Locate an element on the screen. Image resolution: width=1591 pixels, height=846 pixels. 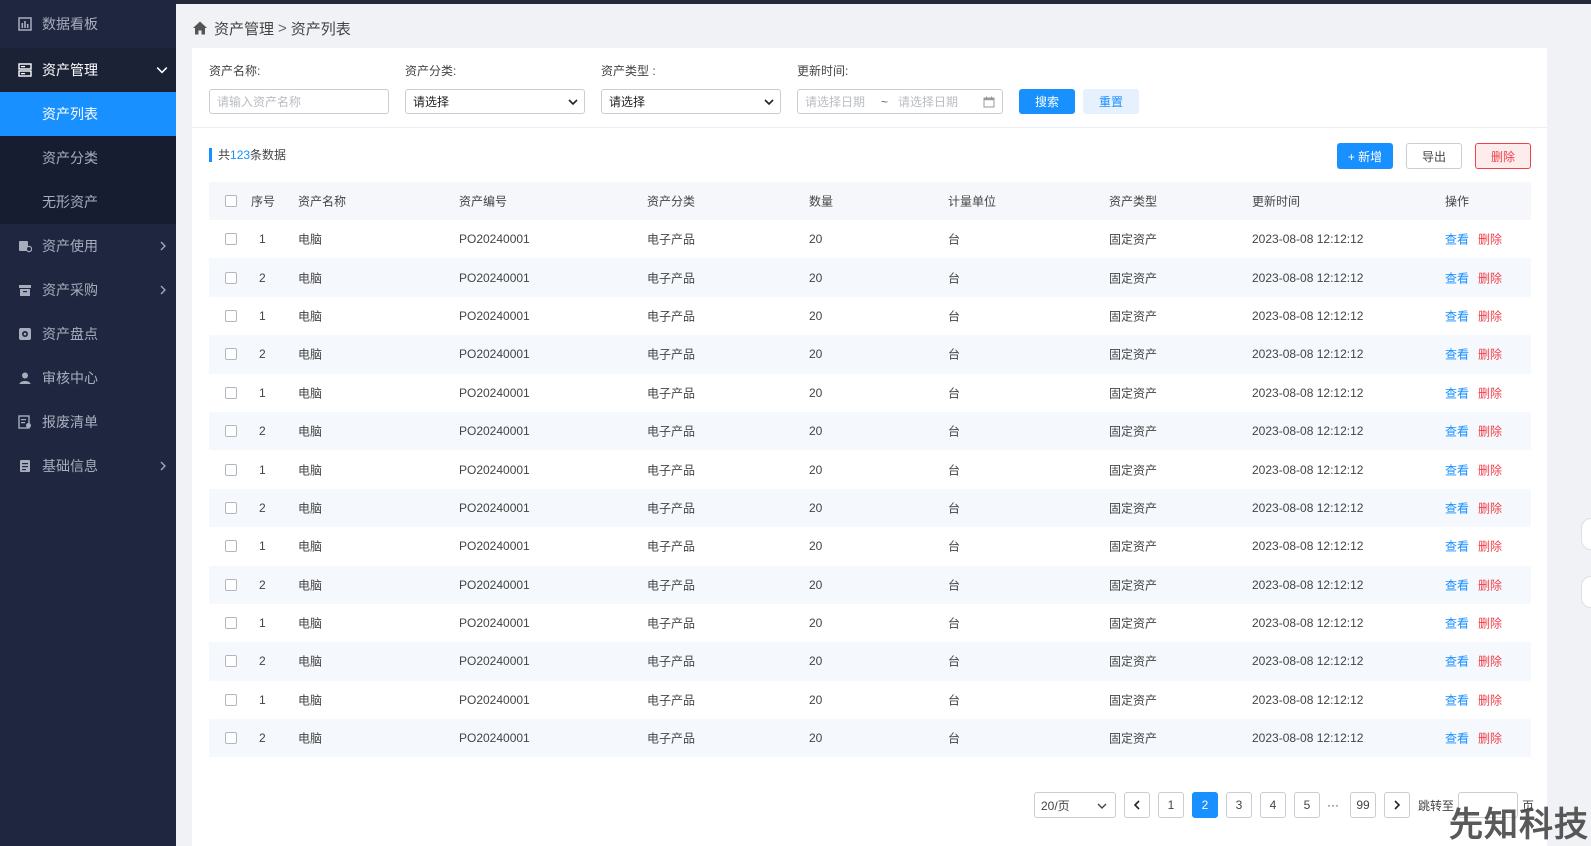
breadcrumb-current: 资产列表 is located at coordinates (320, 29).